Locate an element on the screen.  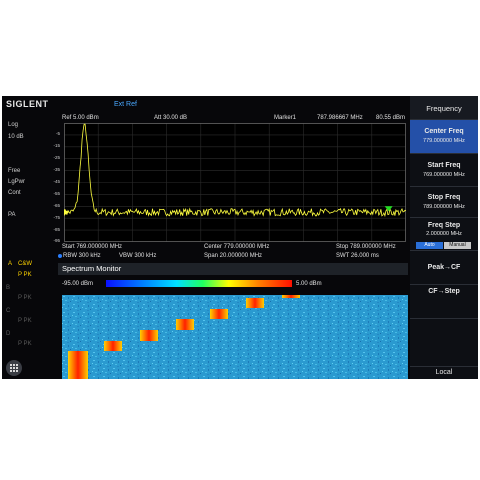
y-tick-label: -65 is located at coordinates (56, 205).